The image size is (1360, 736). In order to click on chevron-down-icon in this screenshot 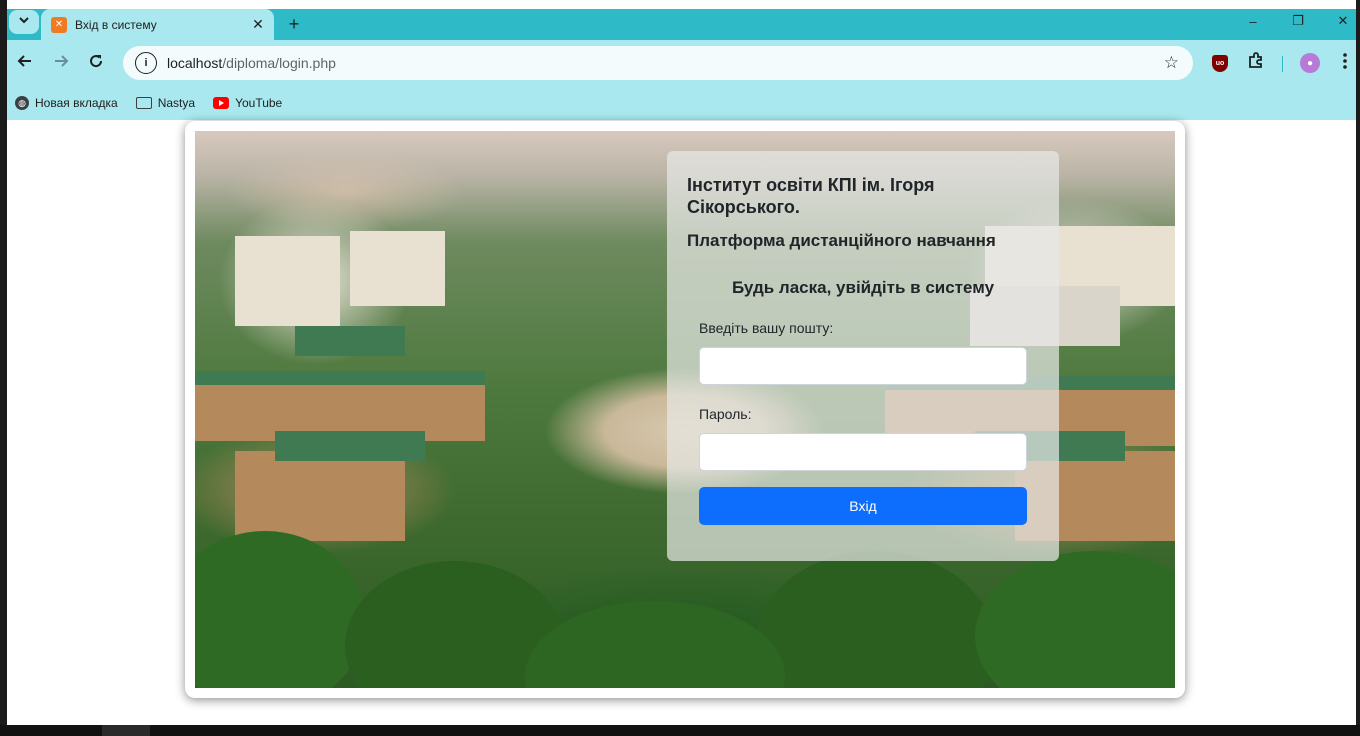, I will do `click(24, 22)`.